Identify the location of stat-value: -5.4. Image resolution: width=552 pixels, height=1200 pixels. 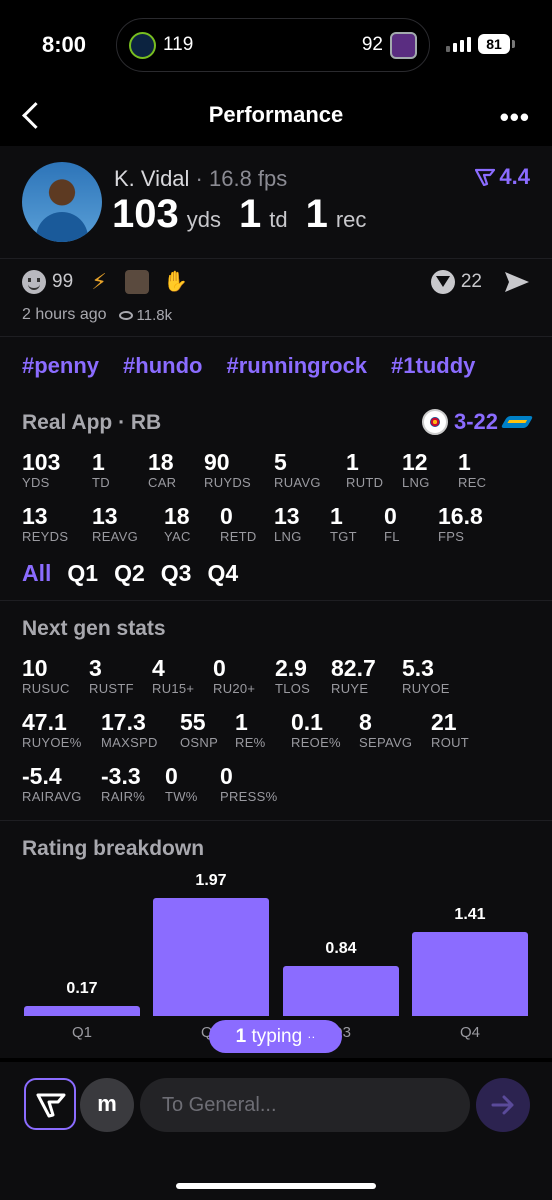
(42, 776).